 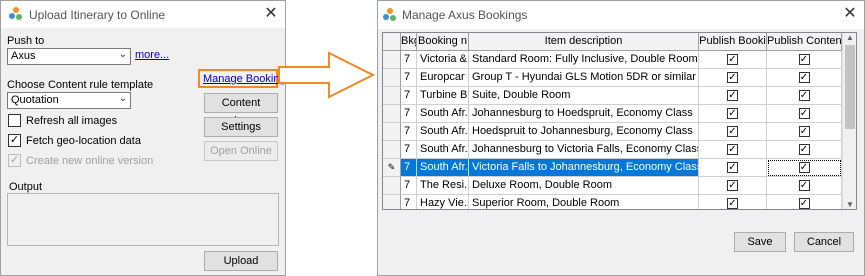 What do you see at coordinates (241, 127) in the screenshot?
I see `settings-button: Settings` at bounding box center [241, 127].